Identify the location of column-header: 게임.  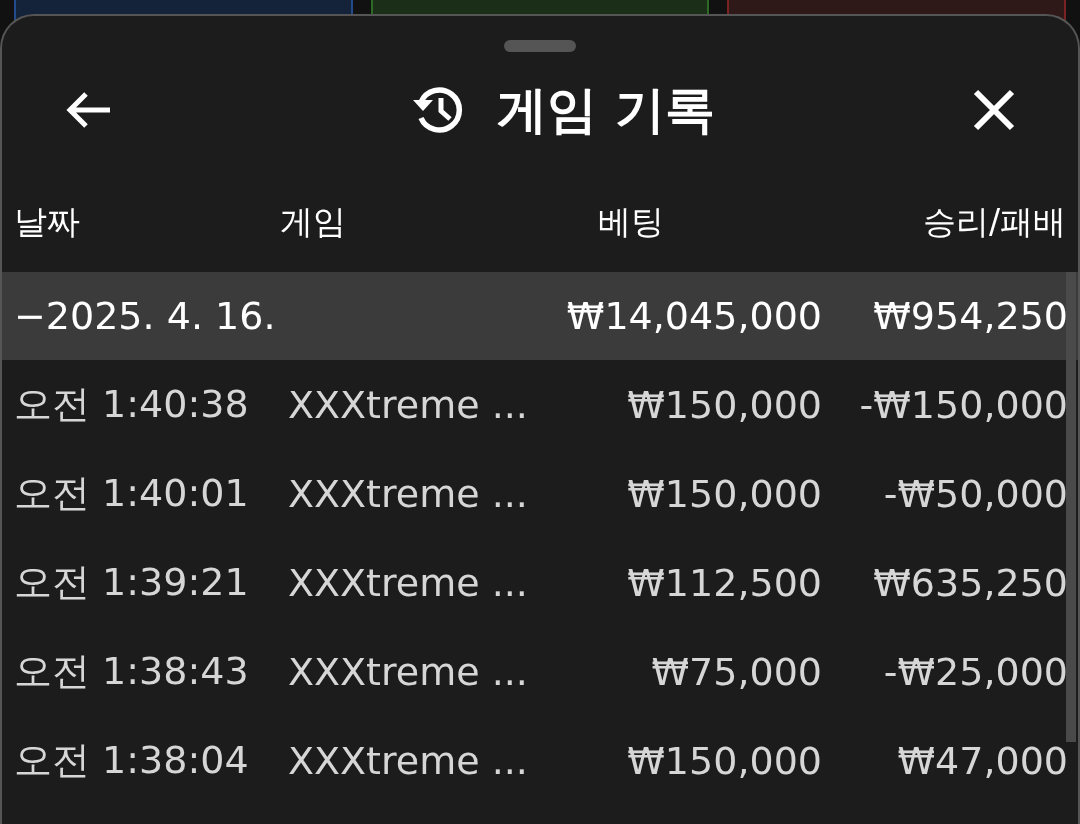
(313, 221).